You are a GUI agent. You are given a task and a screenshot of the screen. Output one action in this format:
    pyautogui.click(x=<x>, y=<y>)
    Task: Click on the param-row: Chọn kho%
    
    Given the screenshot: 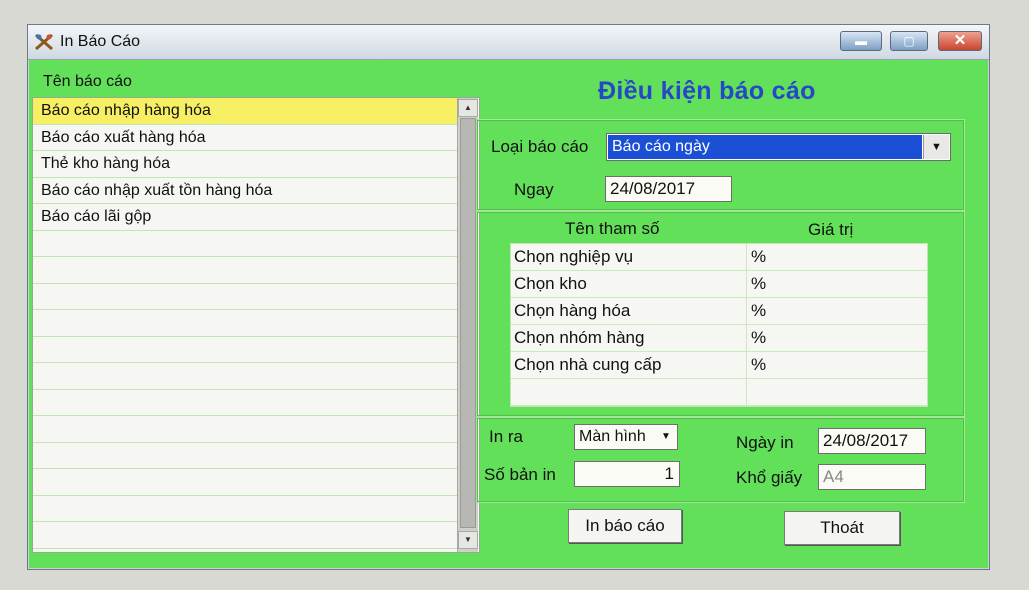 What is the action you would take?
    pyautogui.click(x=719, y=284)
    